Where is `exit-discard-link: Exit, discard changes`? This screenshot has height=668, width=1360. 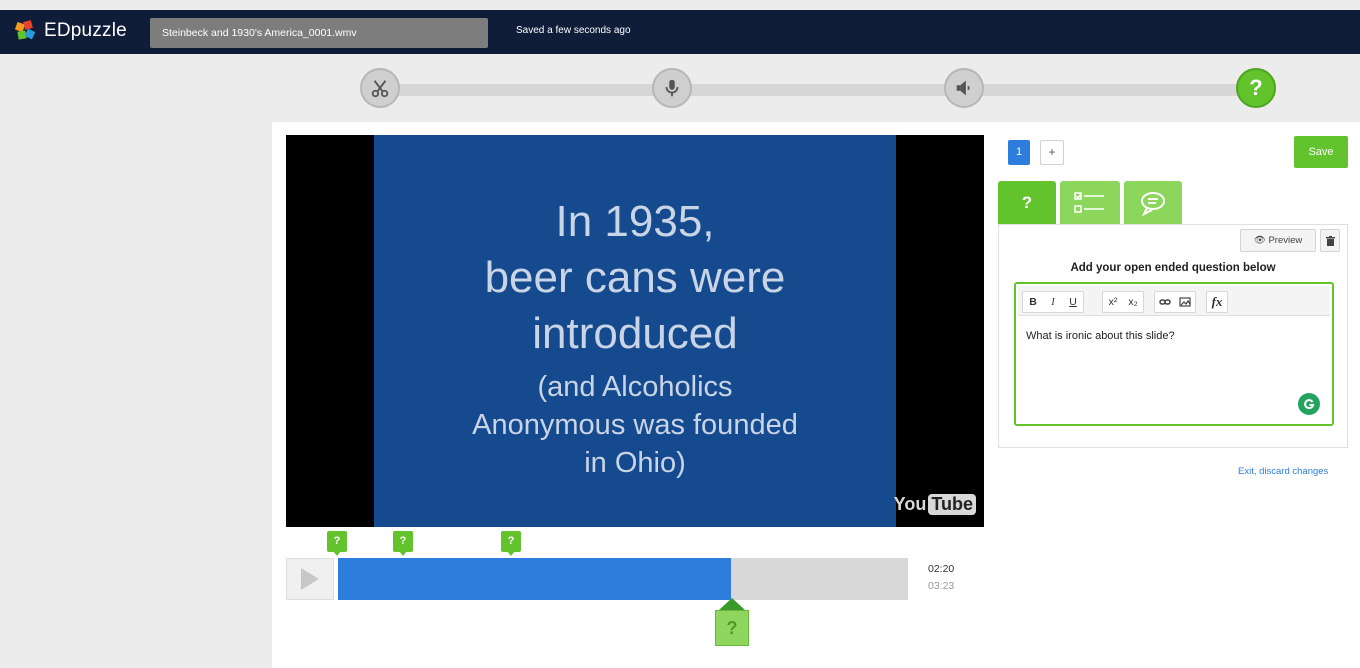 exit-discard-link: Exit, discard changes is located at coordinates (1283, 471).